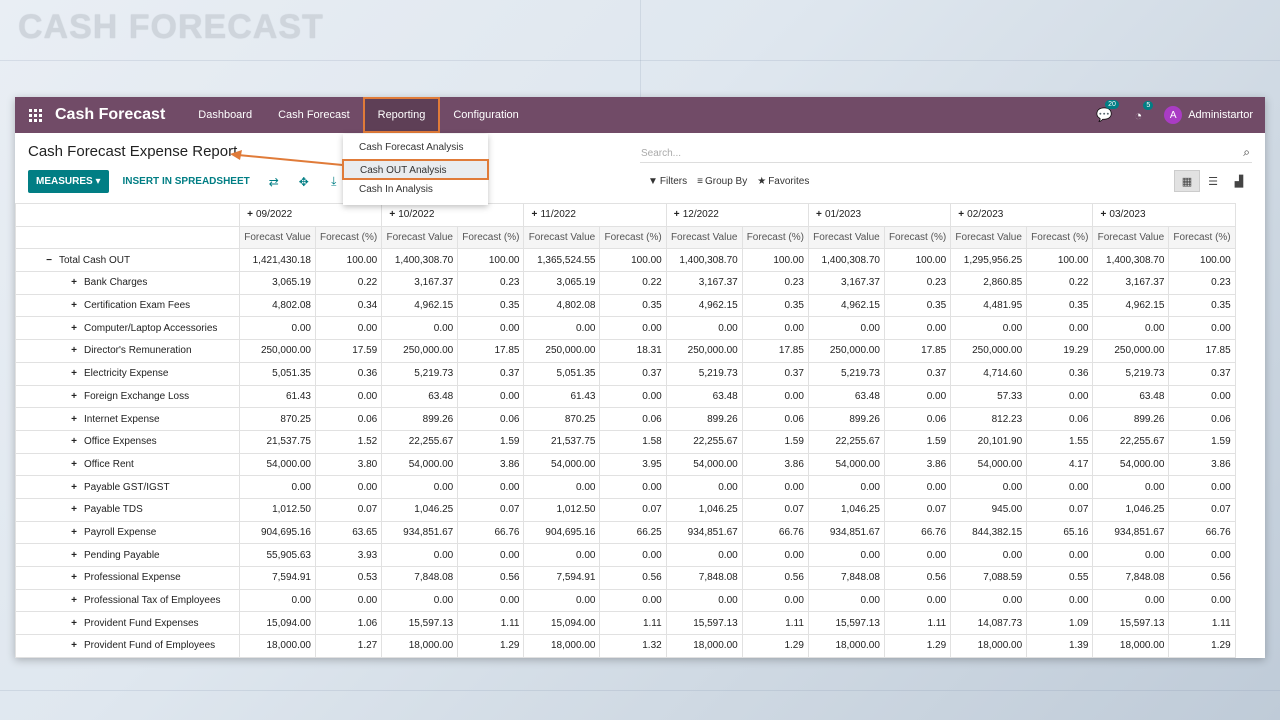 This screenshot has width=1280, height=720. What do you see at coordinates (989, 419) in the screenshot?
I see `value-cell: 812.23` at bounding box center [989, 419].